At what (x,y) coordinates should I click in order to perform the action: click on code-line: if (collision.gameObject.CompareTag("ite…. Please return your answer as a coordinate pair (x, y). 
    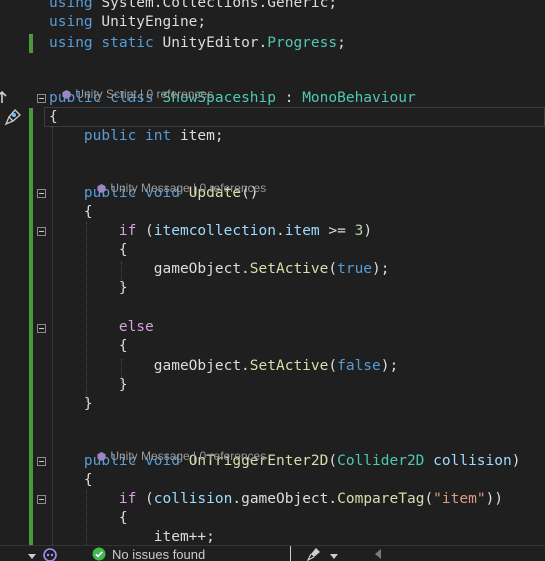
    Looking at the image, I should click on (276, 499).